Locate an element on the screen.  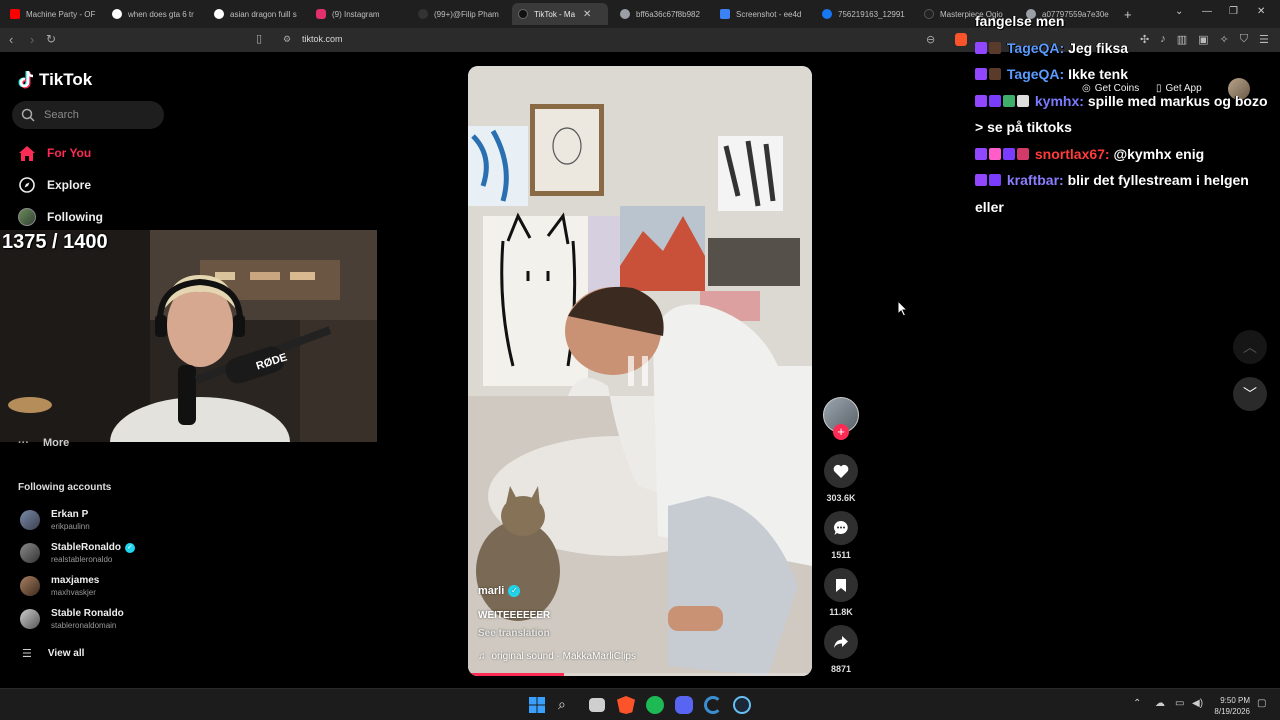
chat-username: kraftbar: is located at coordinates (1035, 180).